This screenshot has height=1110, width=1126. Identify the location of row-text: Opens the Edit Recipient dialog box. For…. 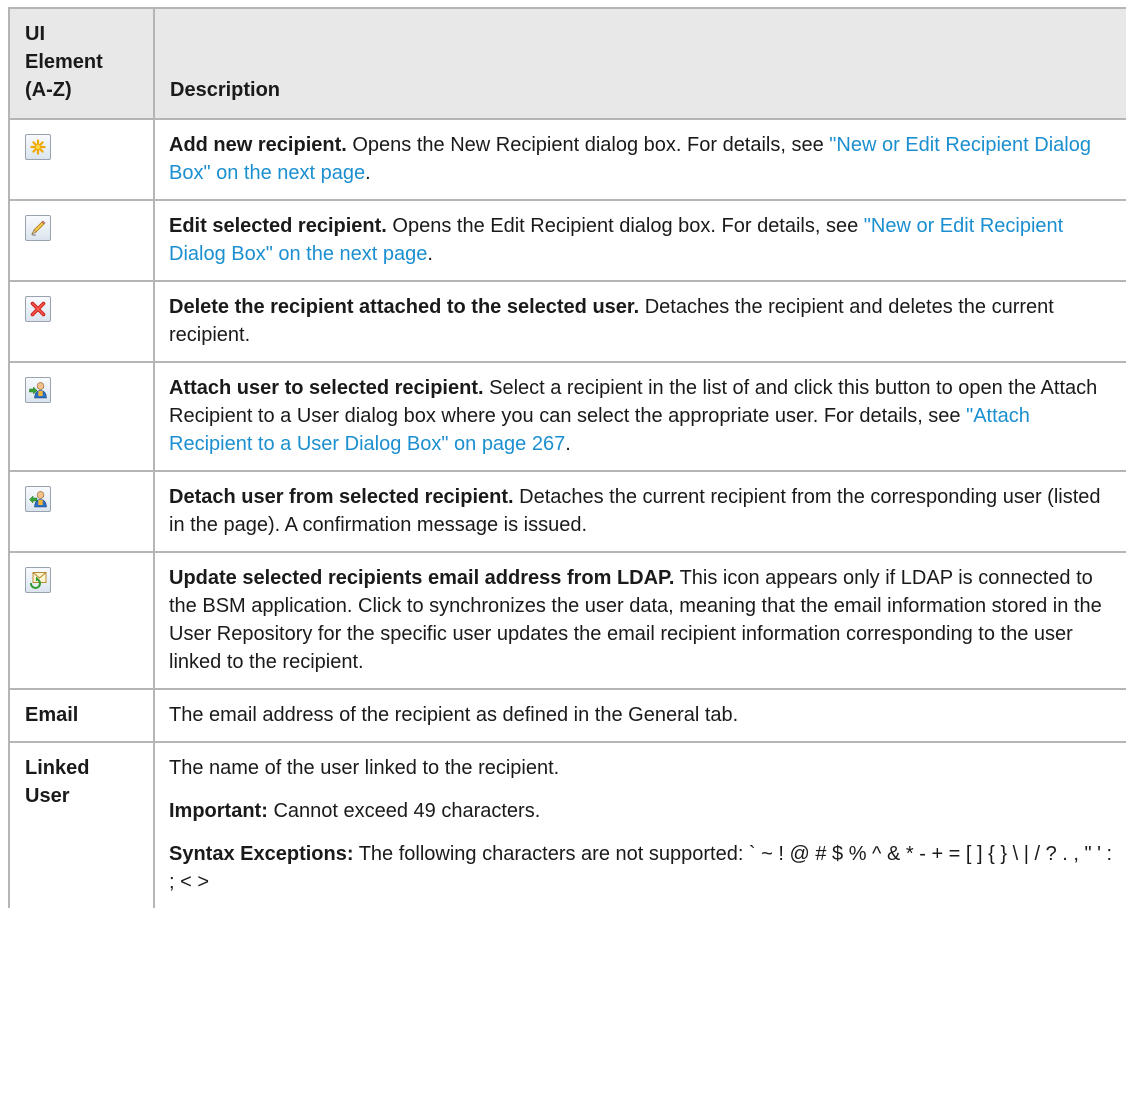
(625, 226).